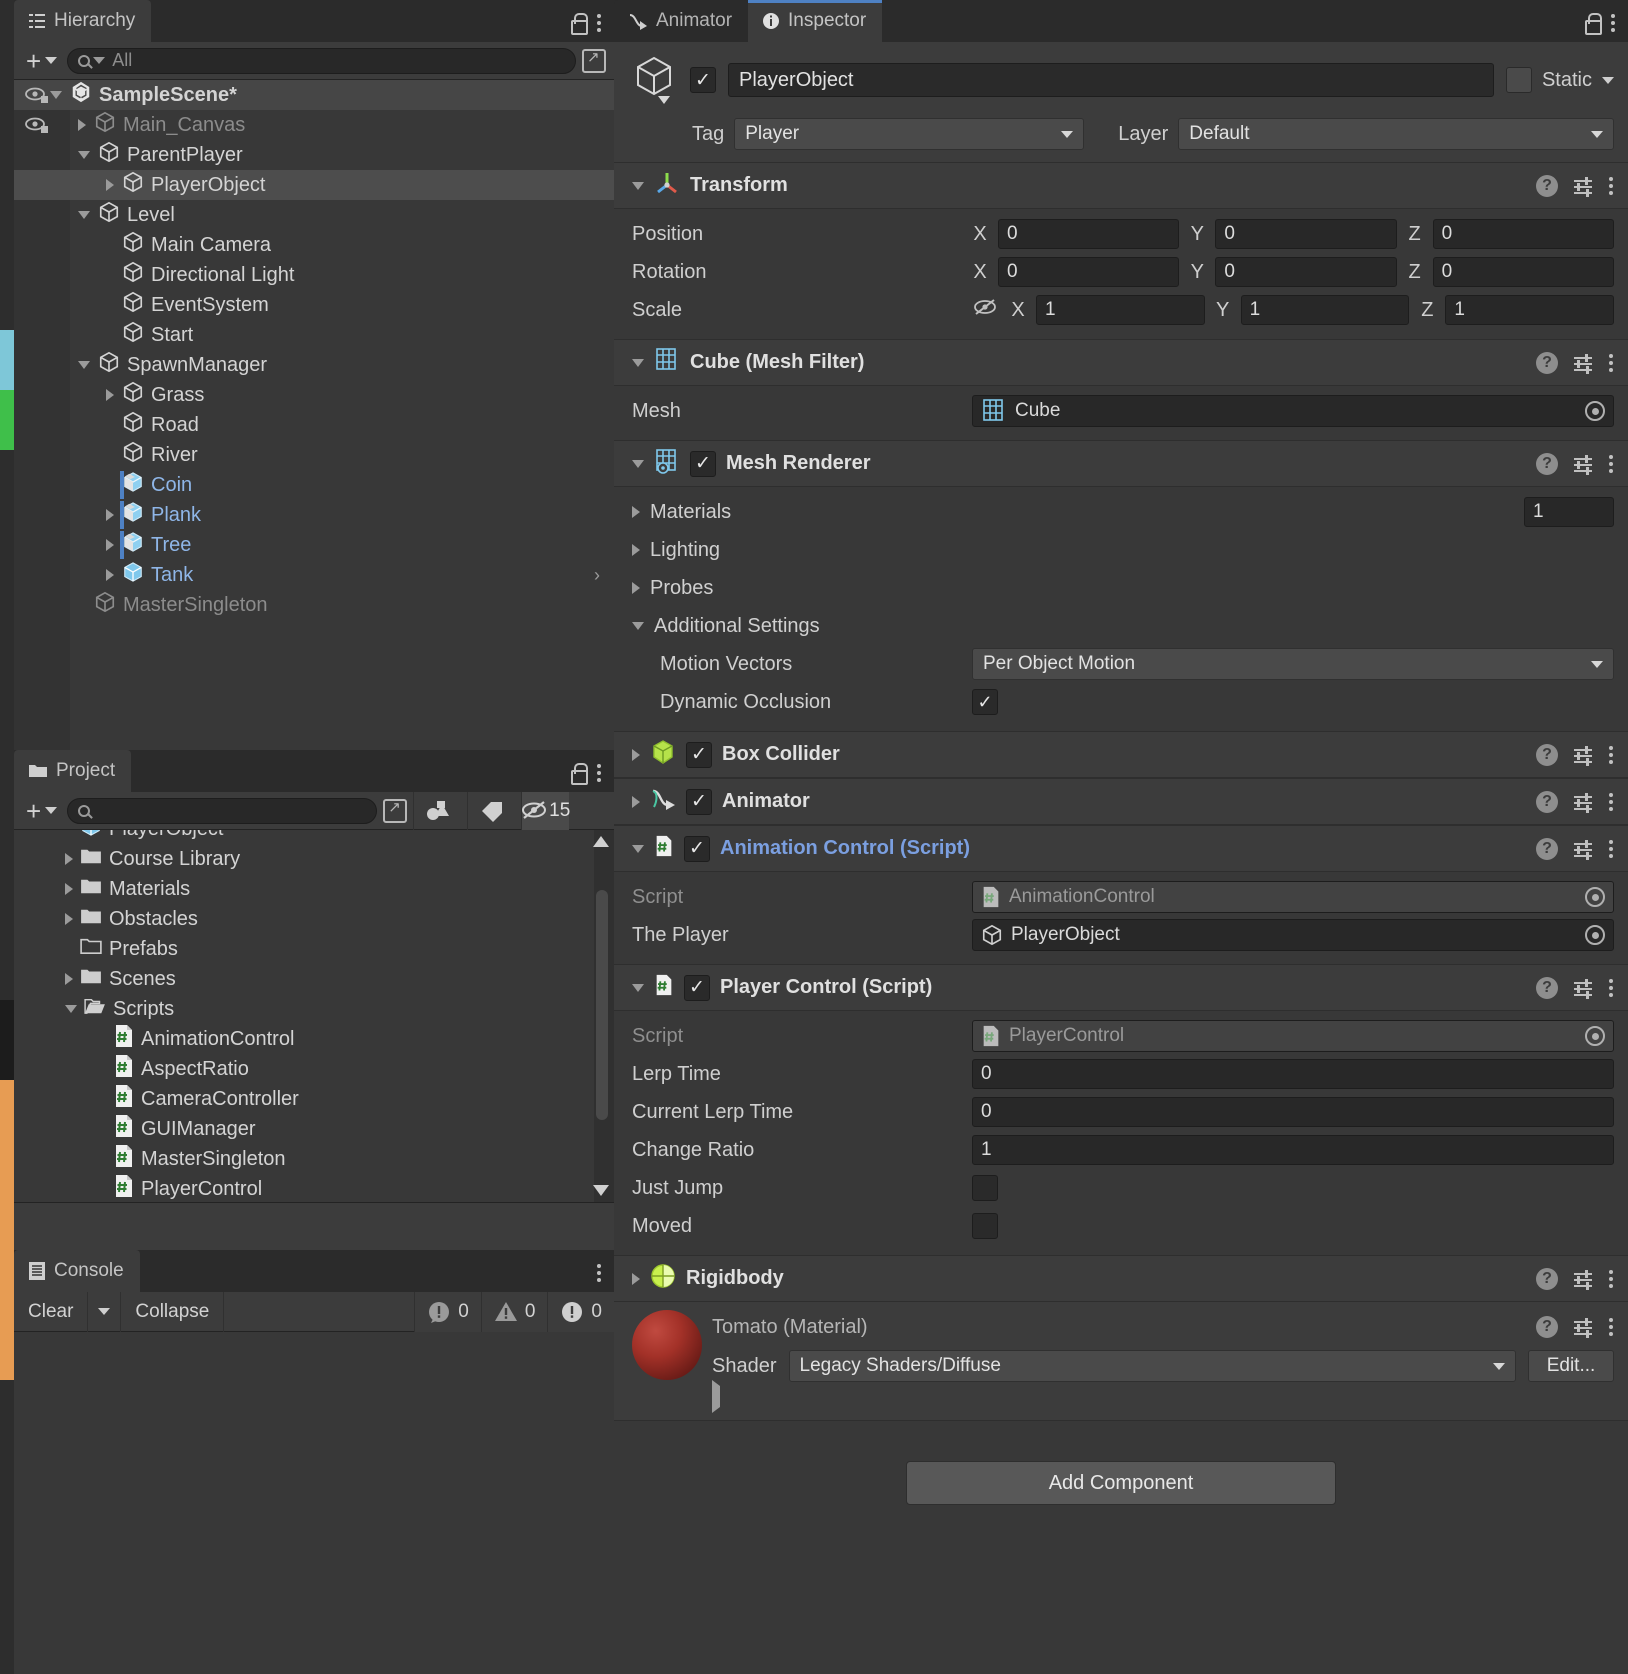 This screenshot has height=1674, width=1628. Describe the element at coordinates (599, 1273) in the screenshot. I see `console-menu-icon` at that location.